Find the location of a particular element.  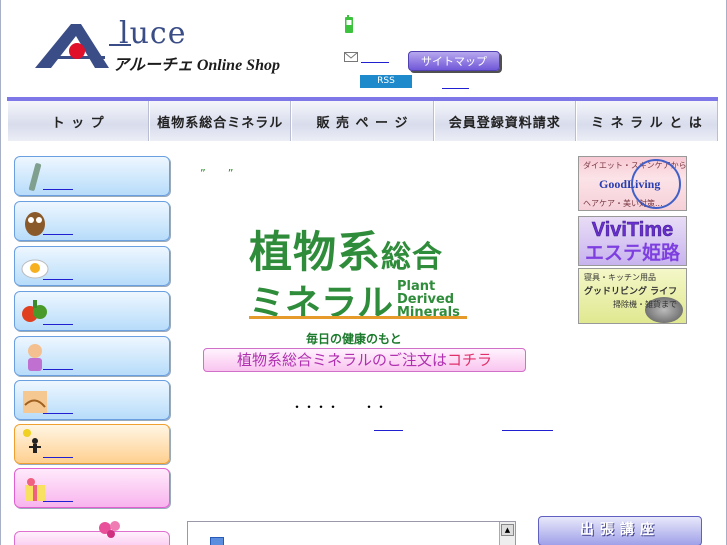

quote-marks: ” ” is located at coordinates (217, 173).